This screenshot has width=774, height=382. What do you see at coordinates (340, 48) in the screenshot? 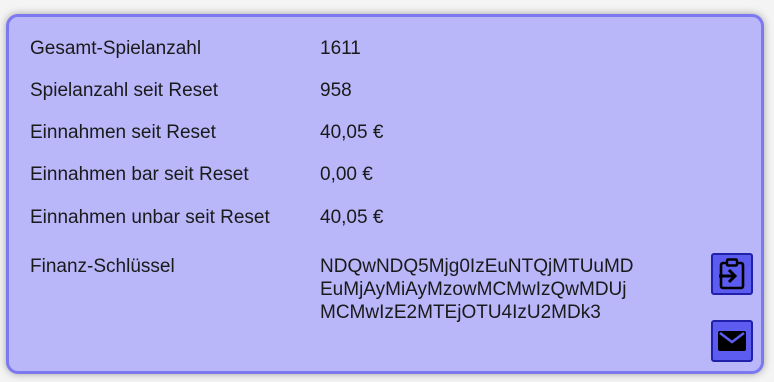
I see `total-games-value: 1611` at bounding box center [340, 48].